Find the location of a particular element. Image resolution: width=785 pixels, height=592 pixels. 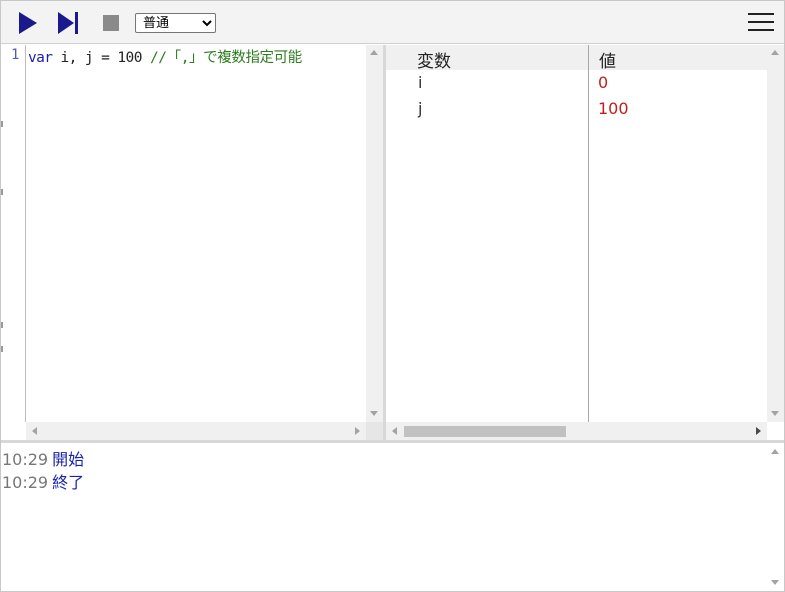

hamburger-menu-icon is located at coordinates (761, 14).